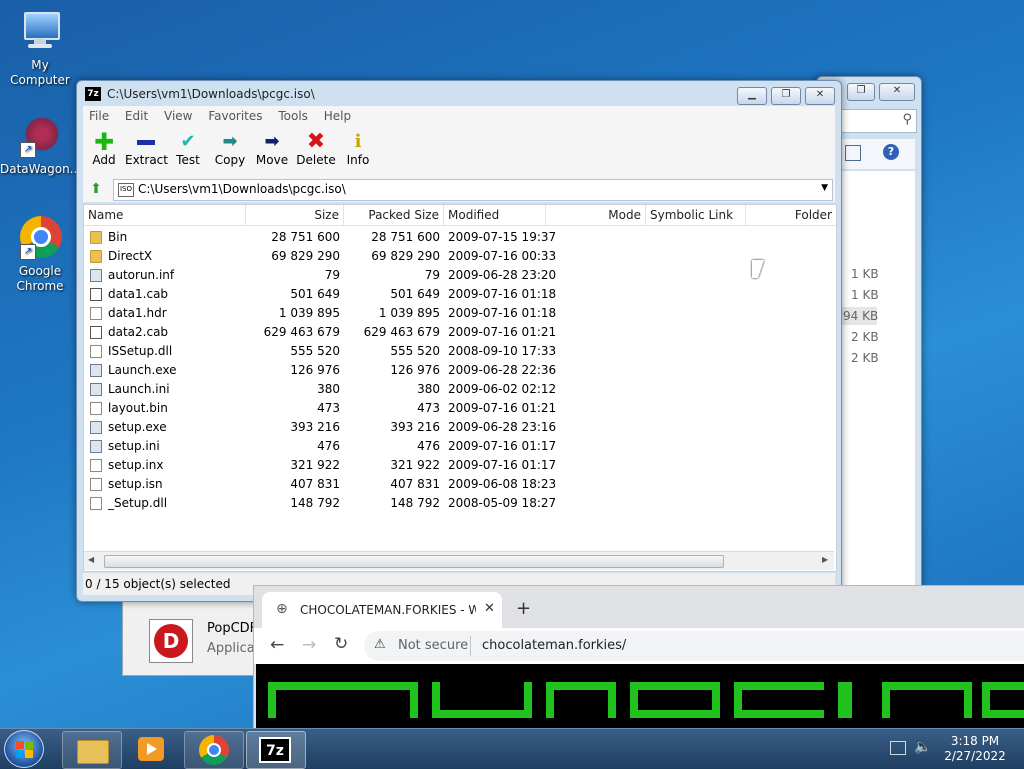 This screenshot has height=769, width=1024. Describe the element at coordinates (214, 750) in the screenshot. I see `taskbar-chrome` at that location.